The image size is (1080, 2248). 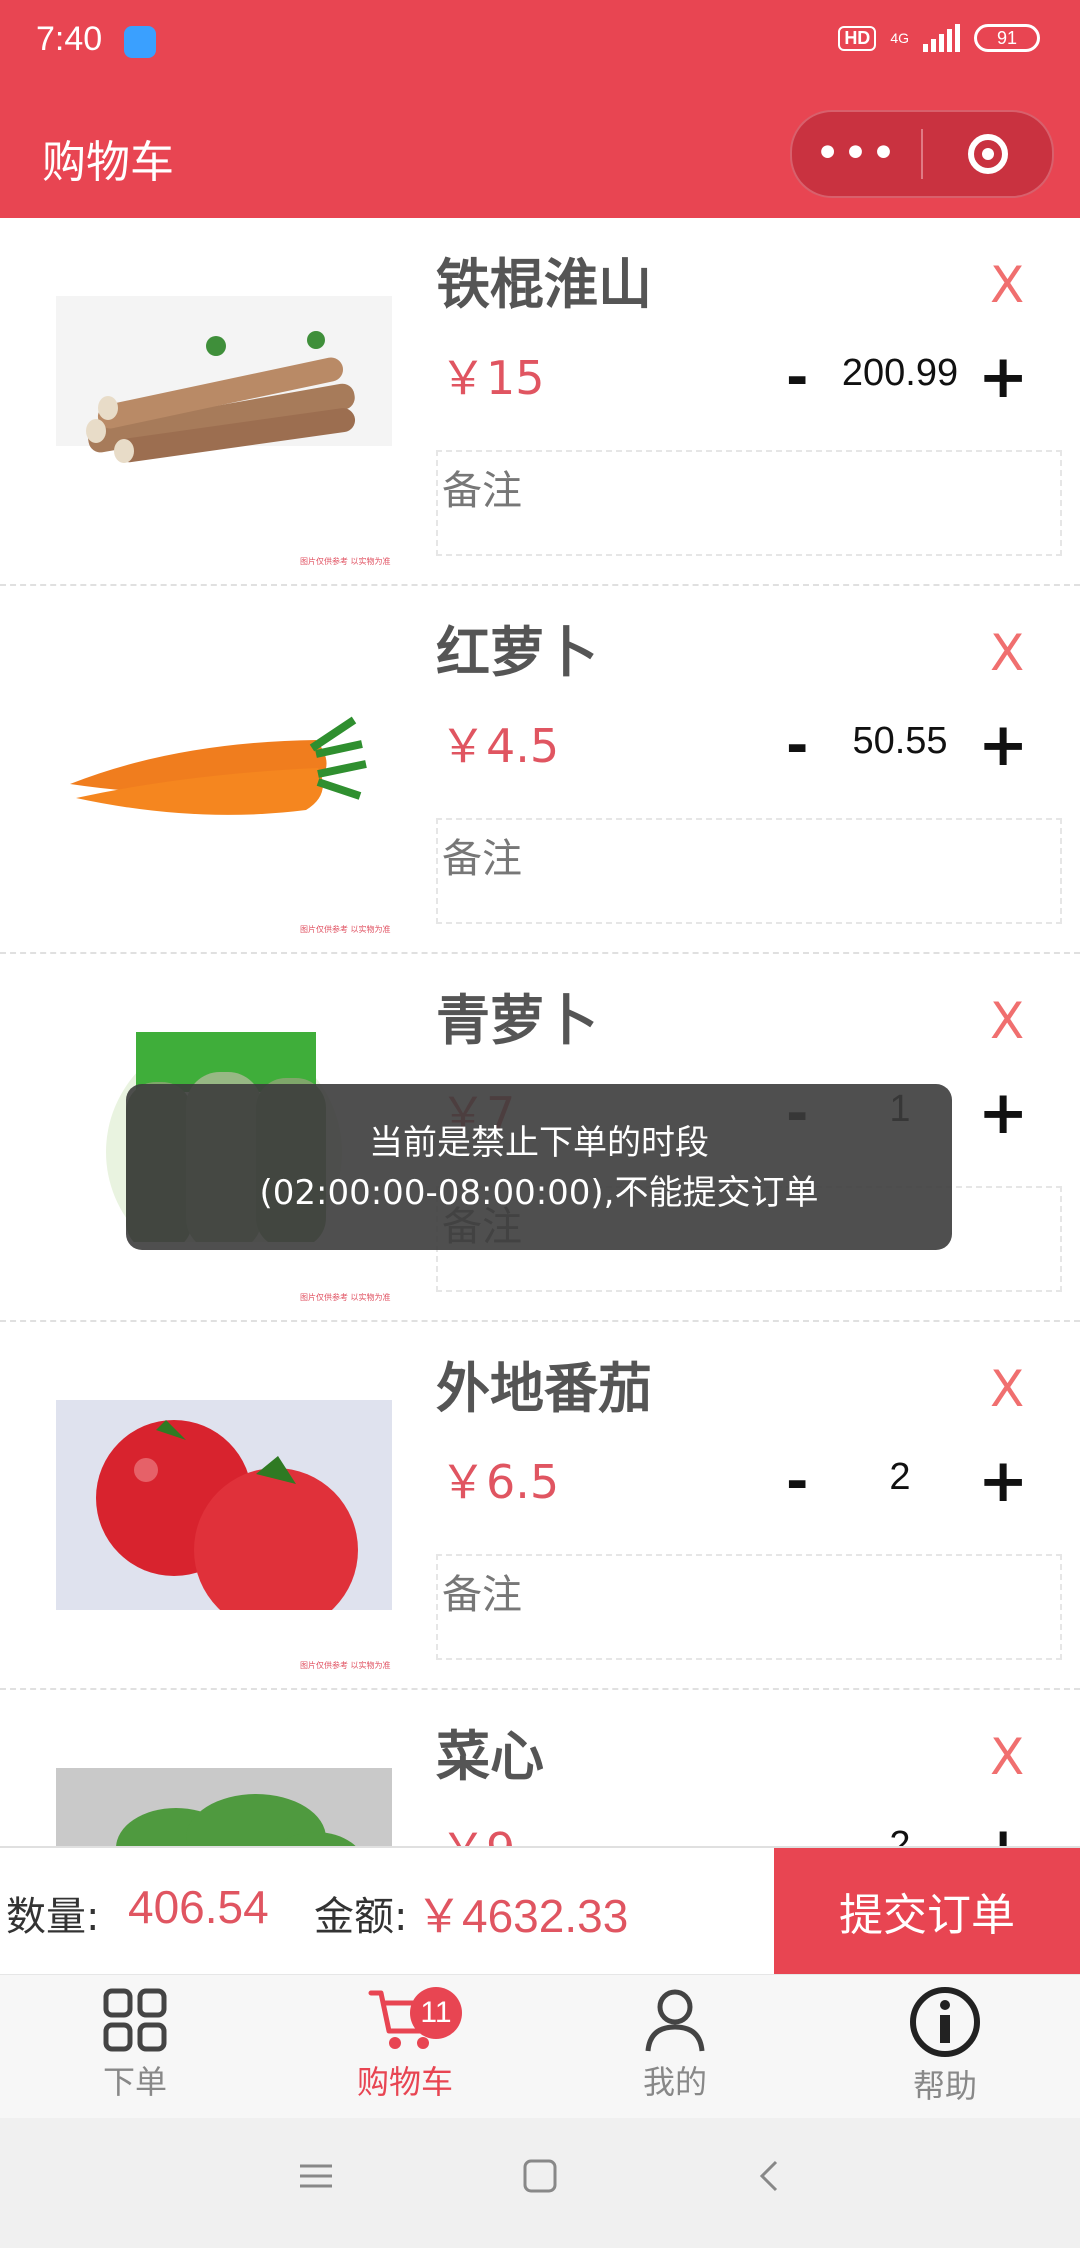 I want to click on page-title: 购物车, so click(x=108, y=162).